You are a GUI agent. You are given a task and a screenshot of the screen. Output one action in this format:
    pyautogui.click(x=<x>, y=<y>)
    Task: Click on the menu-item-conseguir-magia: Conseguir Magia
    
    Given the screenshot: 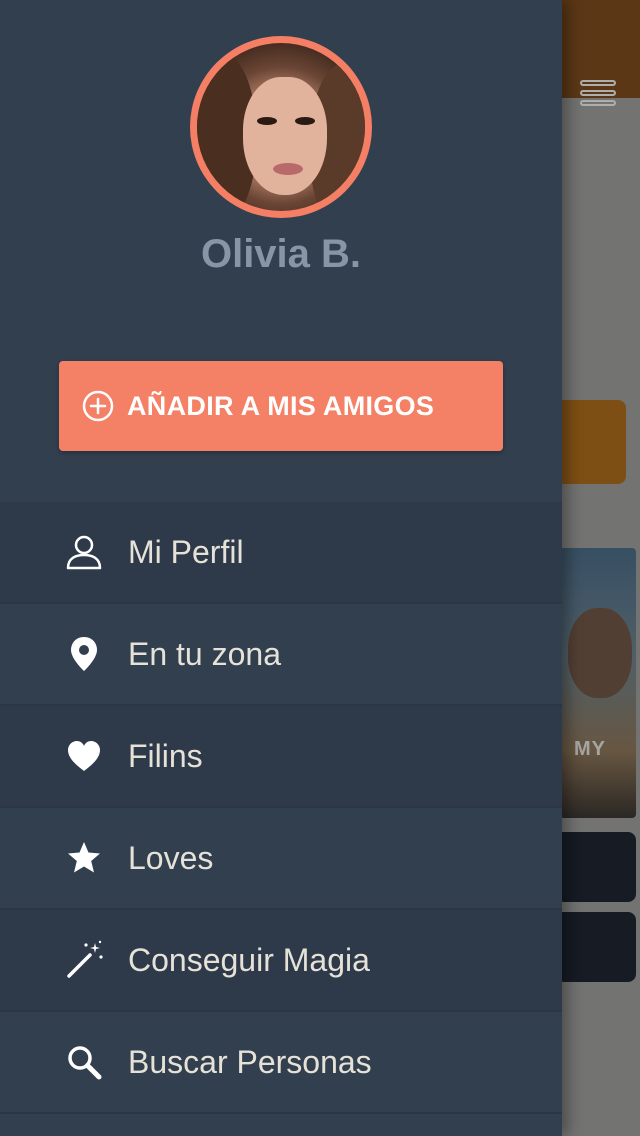 What is the action you would take?
    pyautogui.click(x=281, y=961)
    